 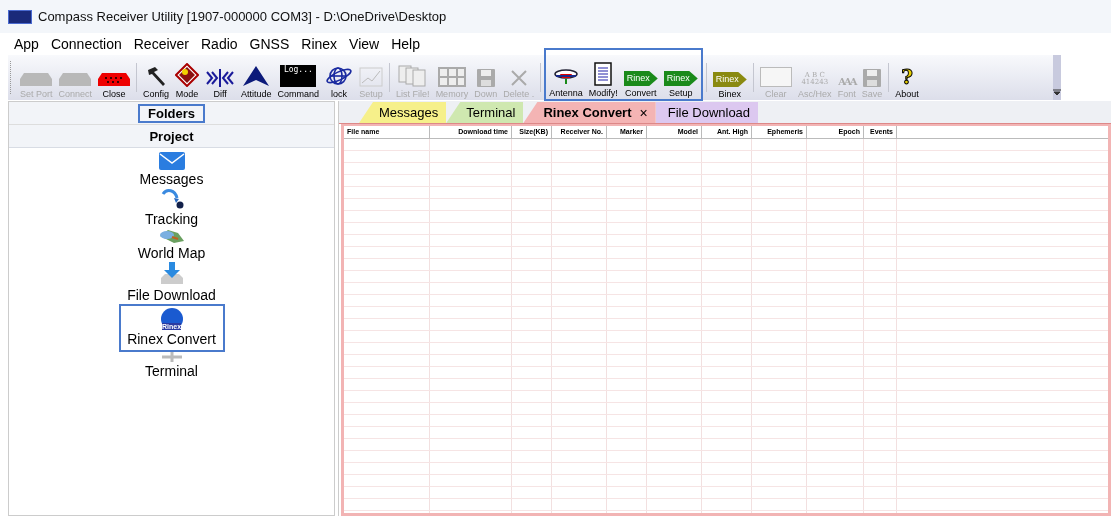 I want to click on toolbar-button: Close, so click(x=114, y=77).